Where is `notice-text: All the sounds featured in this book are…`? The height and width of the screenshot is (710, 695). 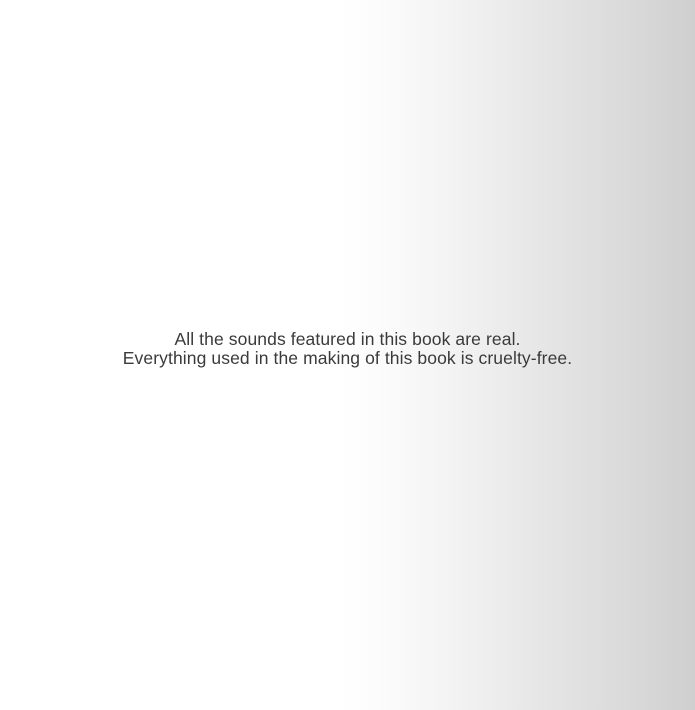 notice-text: All the sounds featured in this book are… is located at coordinates (347, 349).